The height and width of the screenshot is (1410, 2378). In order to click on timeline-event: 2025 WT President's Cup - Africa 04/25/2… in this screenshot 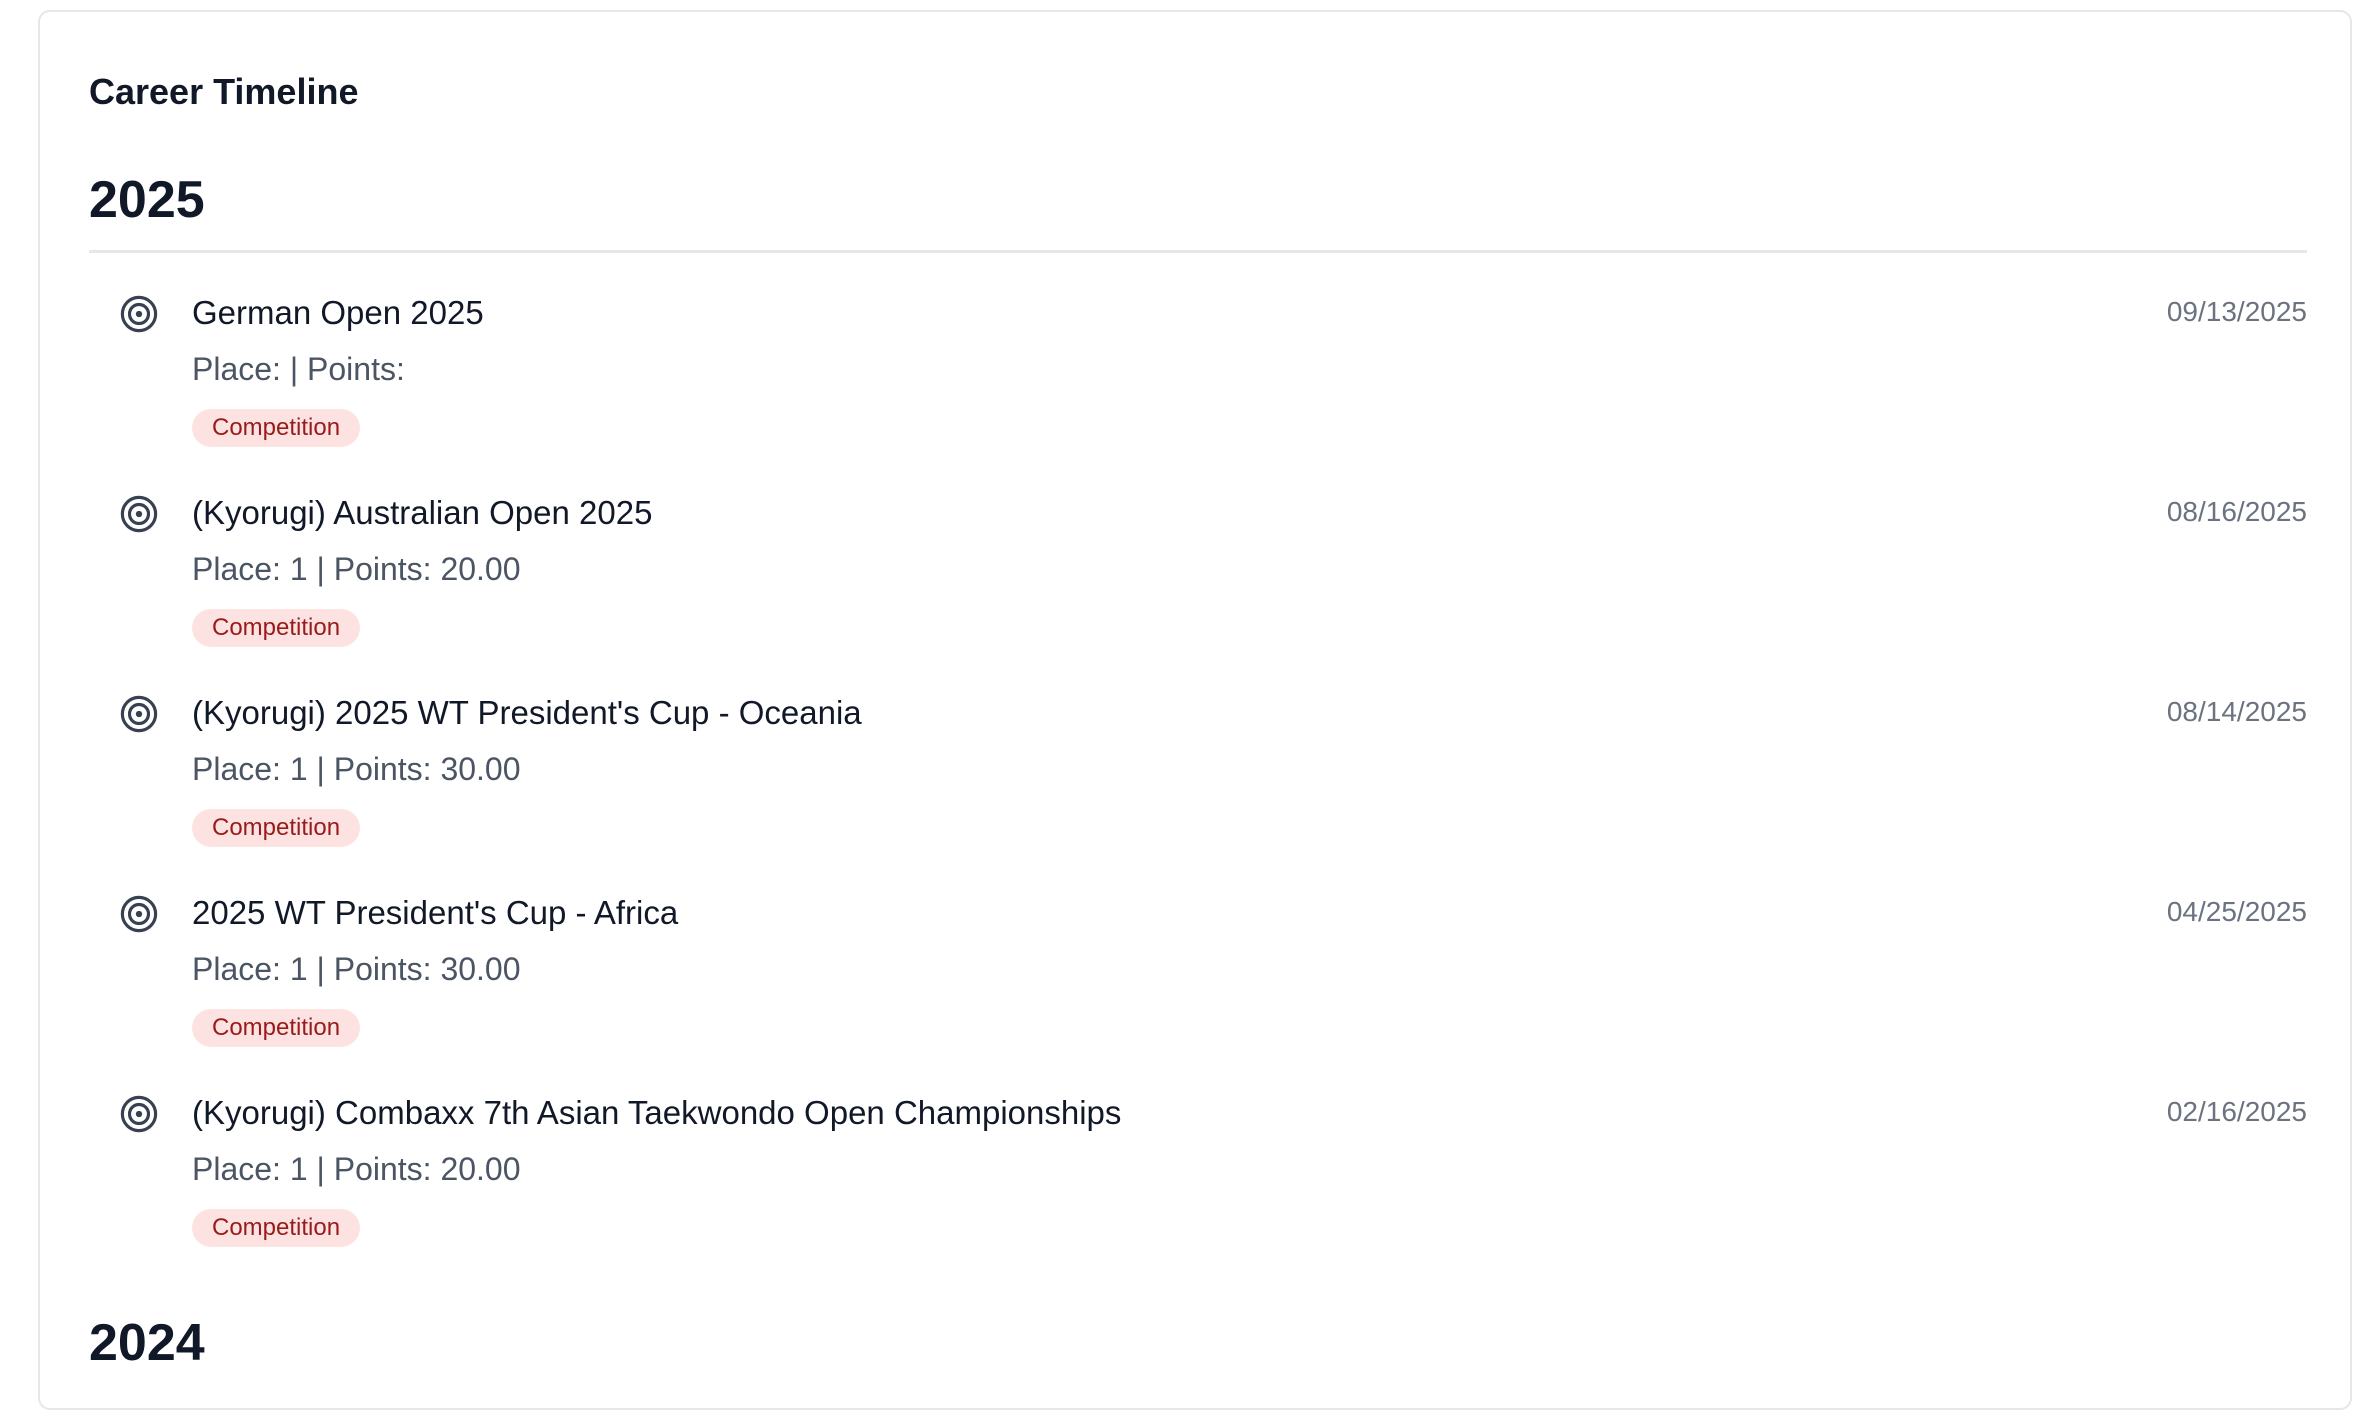, I will do `click(1198, 953)`.